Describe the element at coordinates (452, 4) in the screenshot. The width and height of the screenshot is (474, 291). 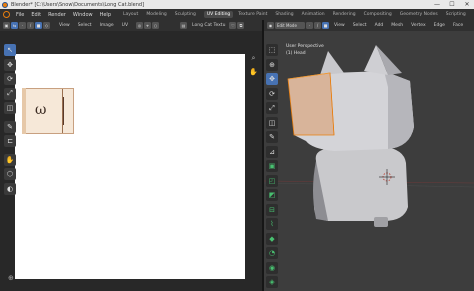
I see `maximize-button: ☐` at that location.